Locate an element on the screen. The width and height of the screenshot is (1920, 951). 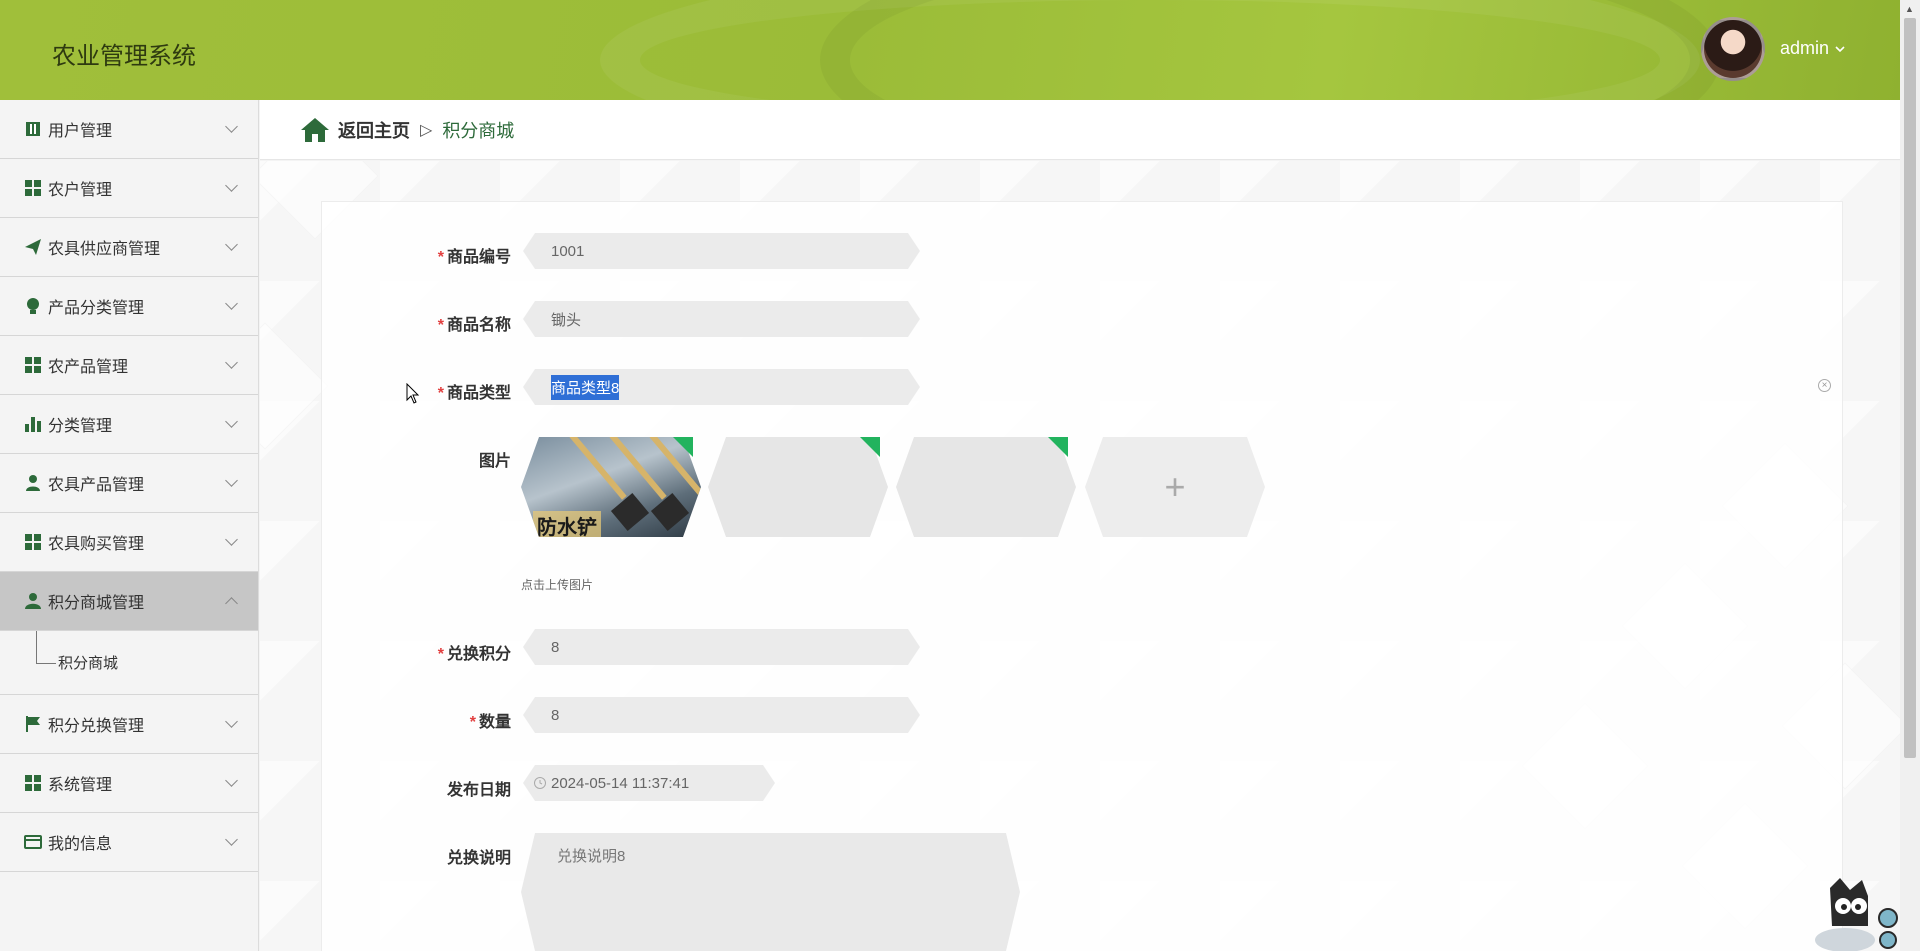
chevron-up-icon is located at coordinates (231, 603).